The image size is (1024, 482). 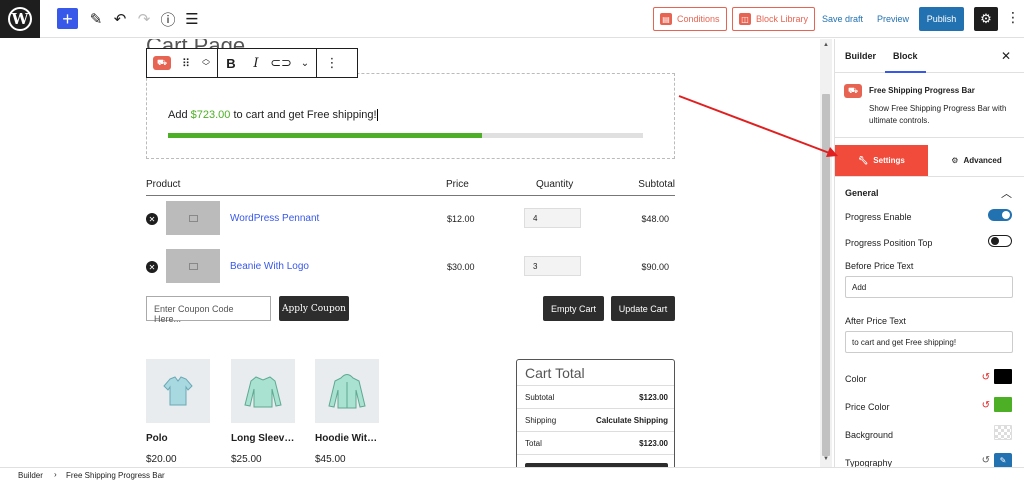 I want to click on italic-icon: I, so click(x=256, y=63).